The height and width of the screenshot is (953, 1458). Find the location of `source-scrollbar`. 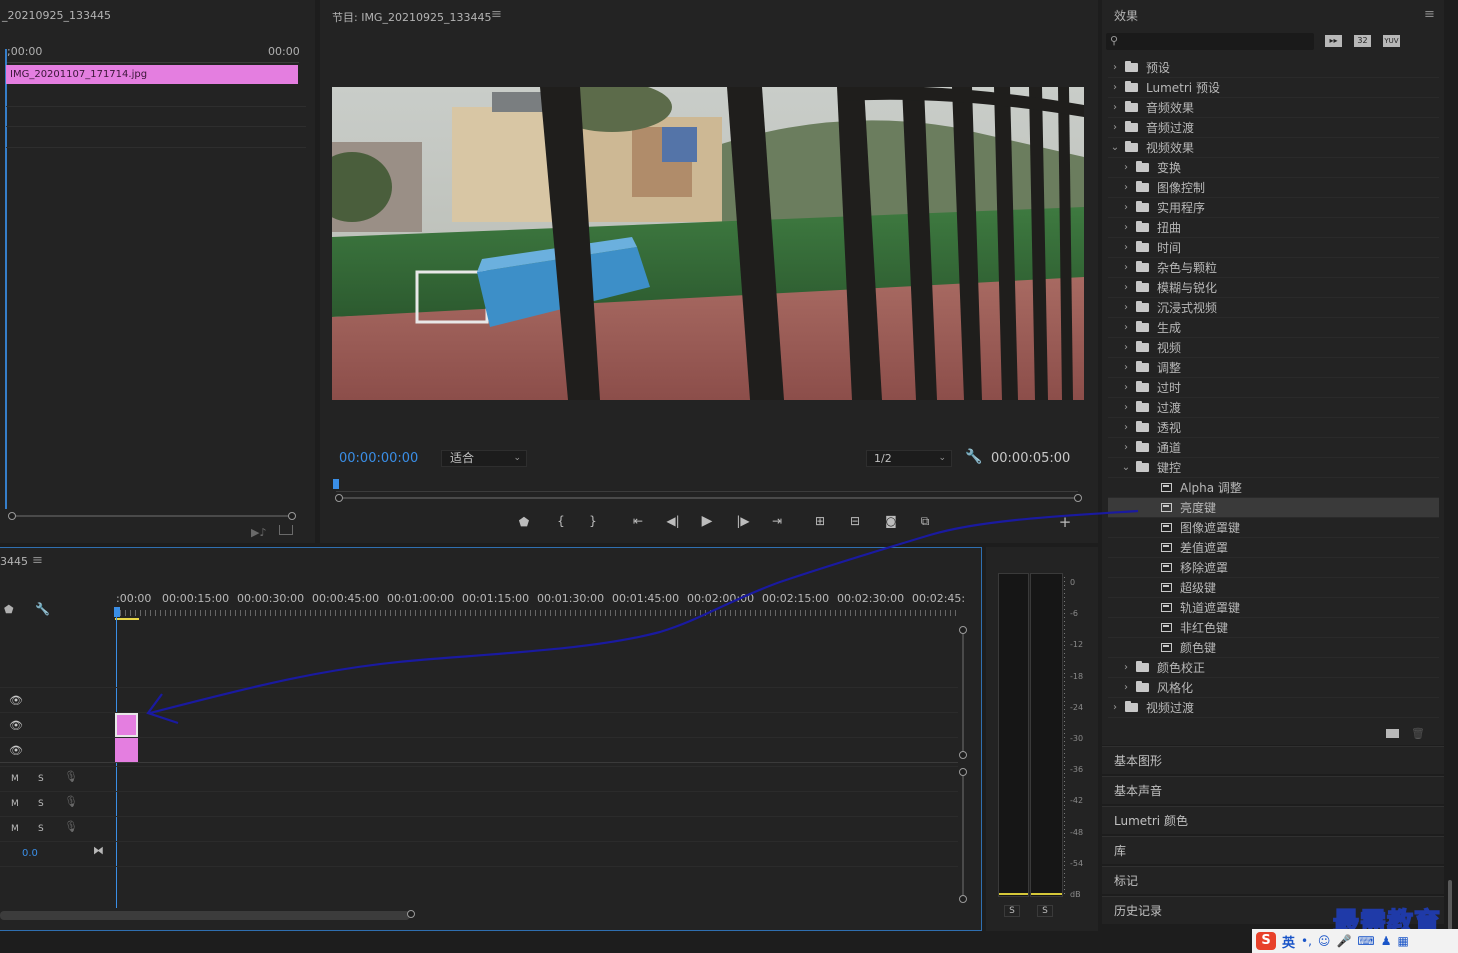

source-scrollbar is located at coordinates (152, 516).